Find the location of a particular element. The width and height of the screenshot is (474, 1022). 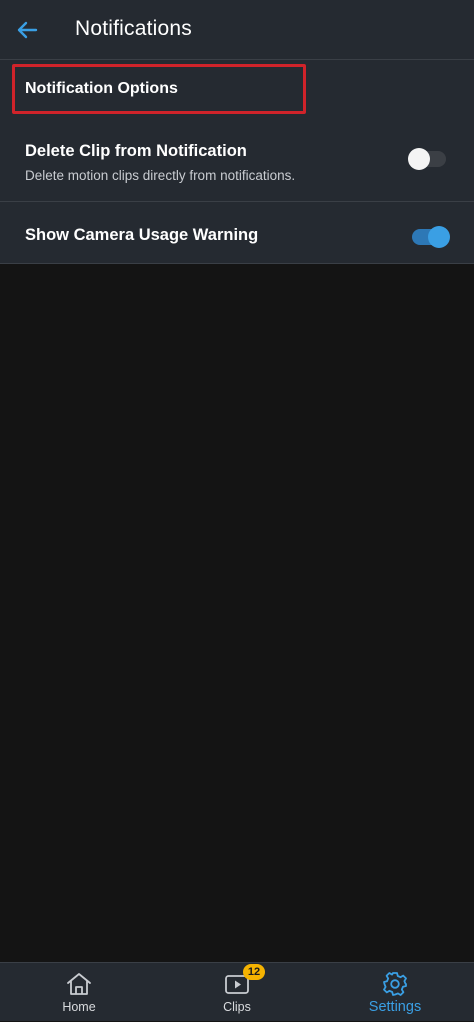

arrow-left-icon is located at coordinates (27, 30).